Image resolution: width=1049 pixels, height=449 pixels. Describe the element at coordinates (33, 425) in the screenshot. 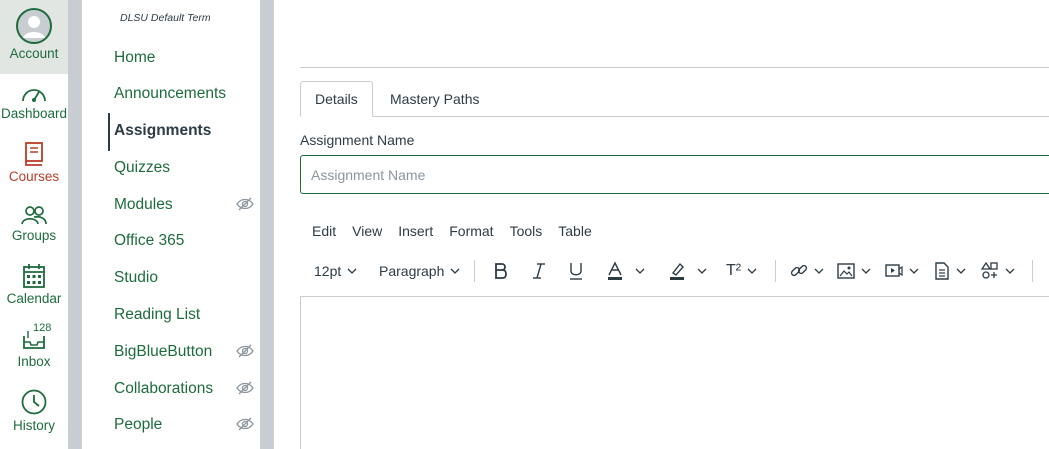

I see `nav-history-label: History` at that location.